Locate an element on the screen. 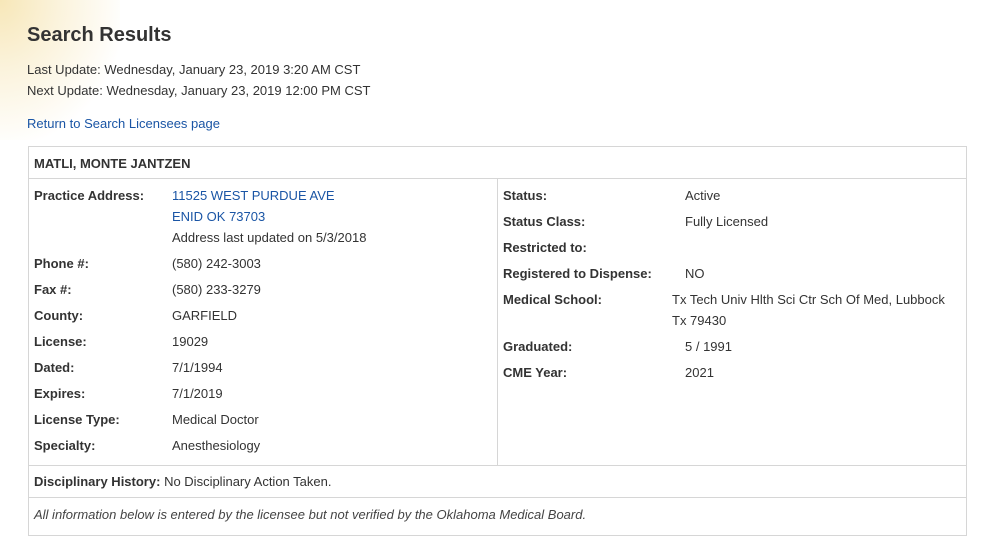 The width and height of the screenshot is (984, 536). return-search-link: Return to Search Licensees page is located at coordinates (123, 123).